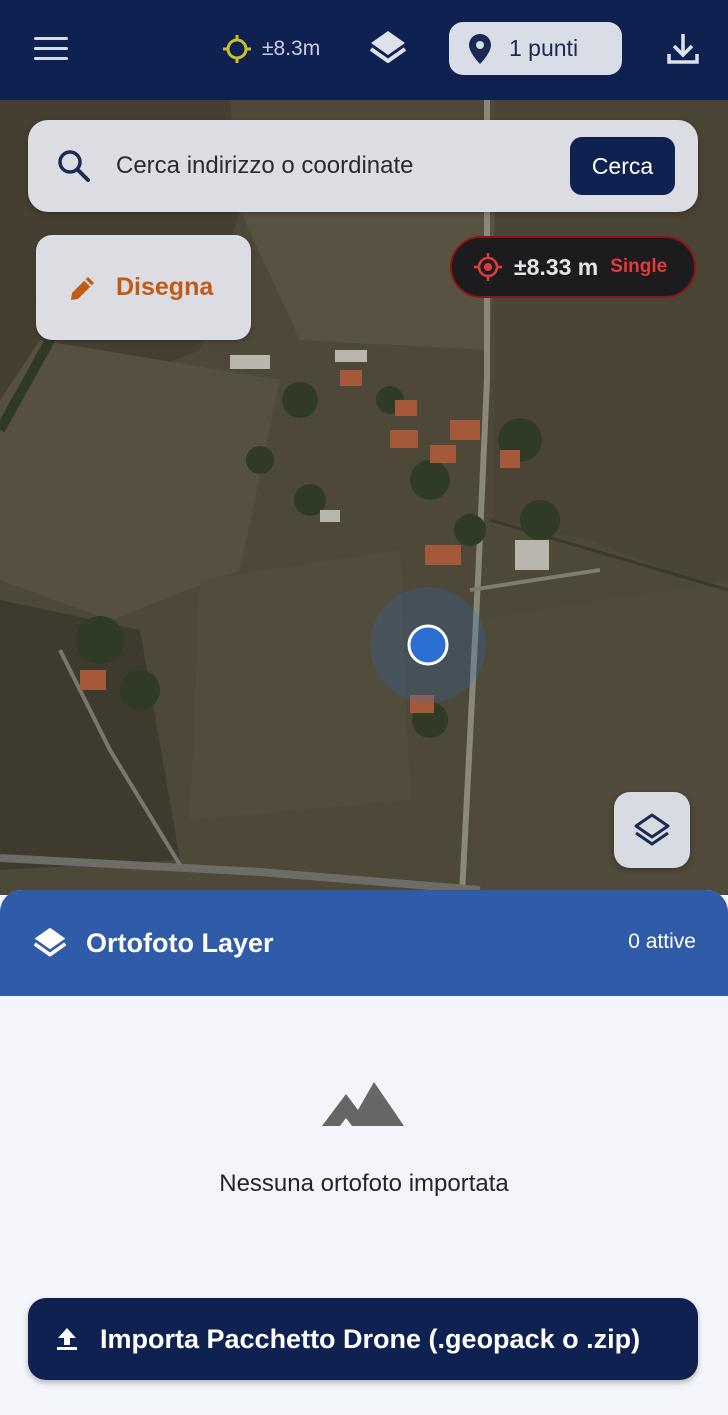  What do you see at coordinates (364, 1183) in the screenshot?
I see `empty-message: Nessuna ortofoto importata` at bounding box center [364, 1183].